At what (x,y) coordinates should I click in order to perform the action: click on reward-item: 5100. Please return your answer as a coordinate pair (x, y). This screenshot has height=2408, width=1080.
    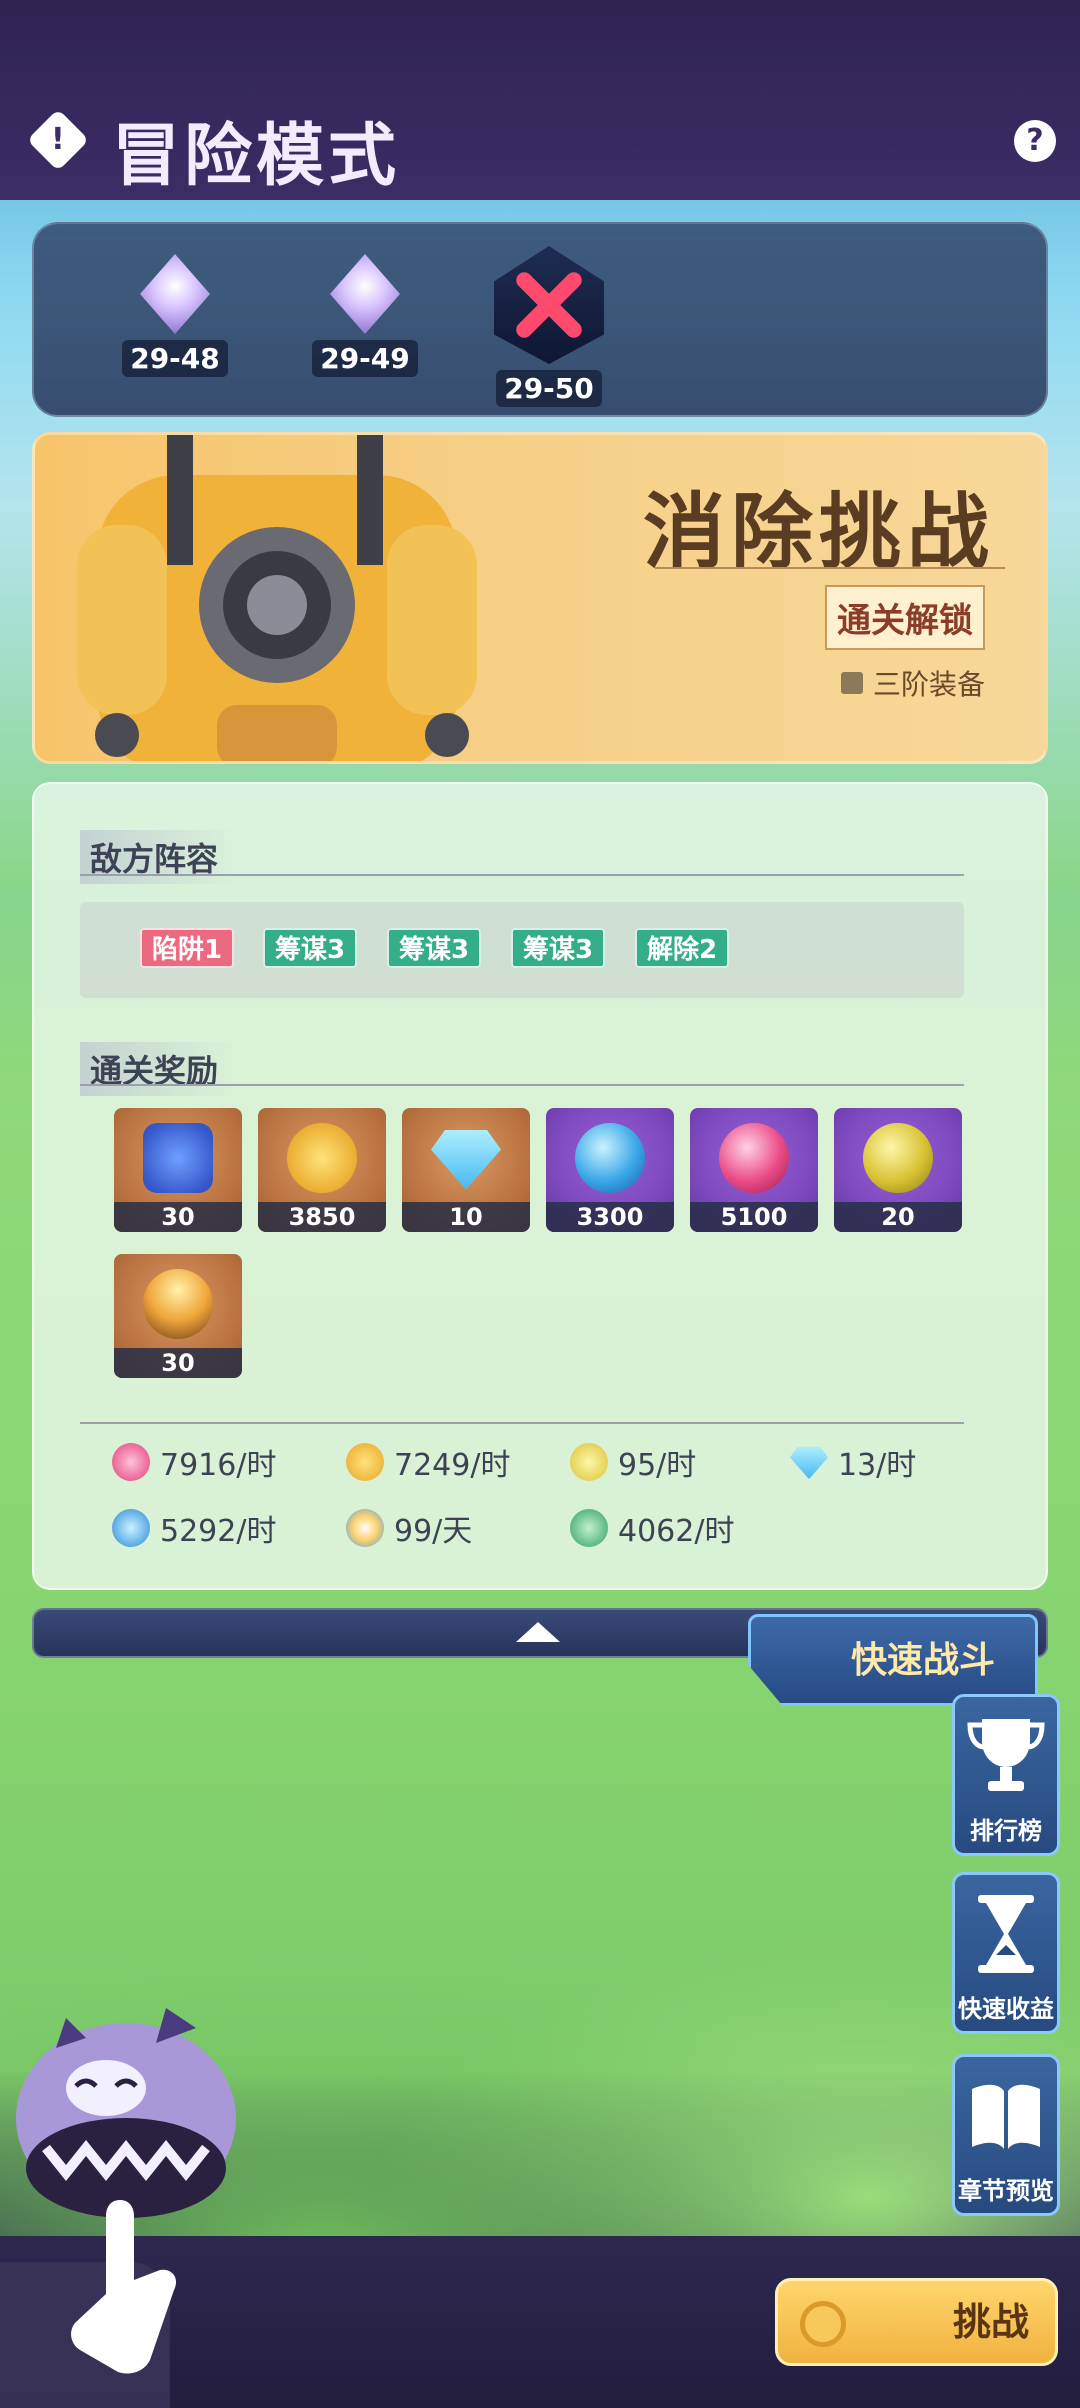
    Looking at the image, I should click on (754, 1170).